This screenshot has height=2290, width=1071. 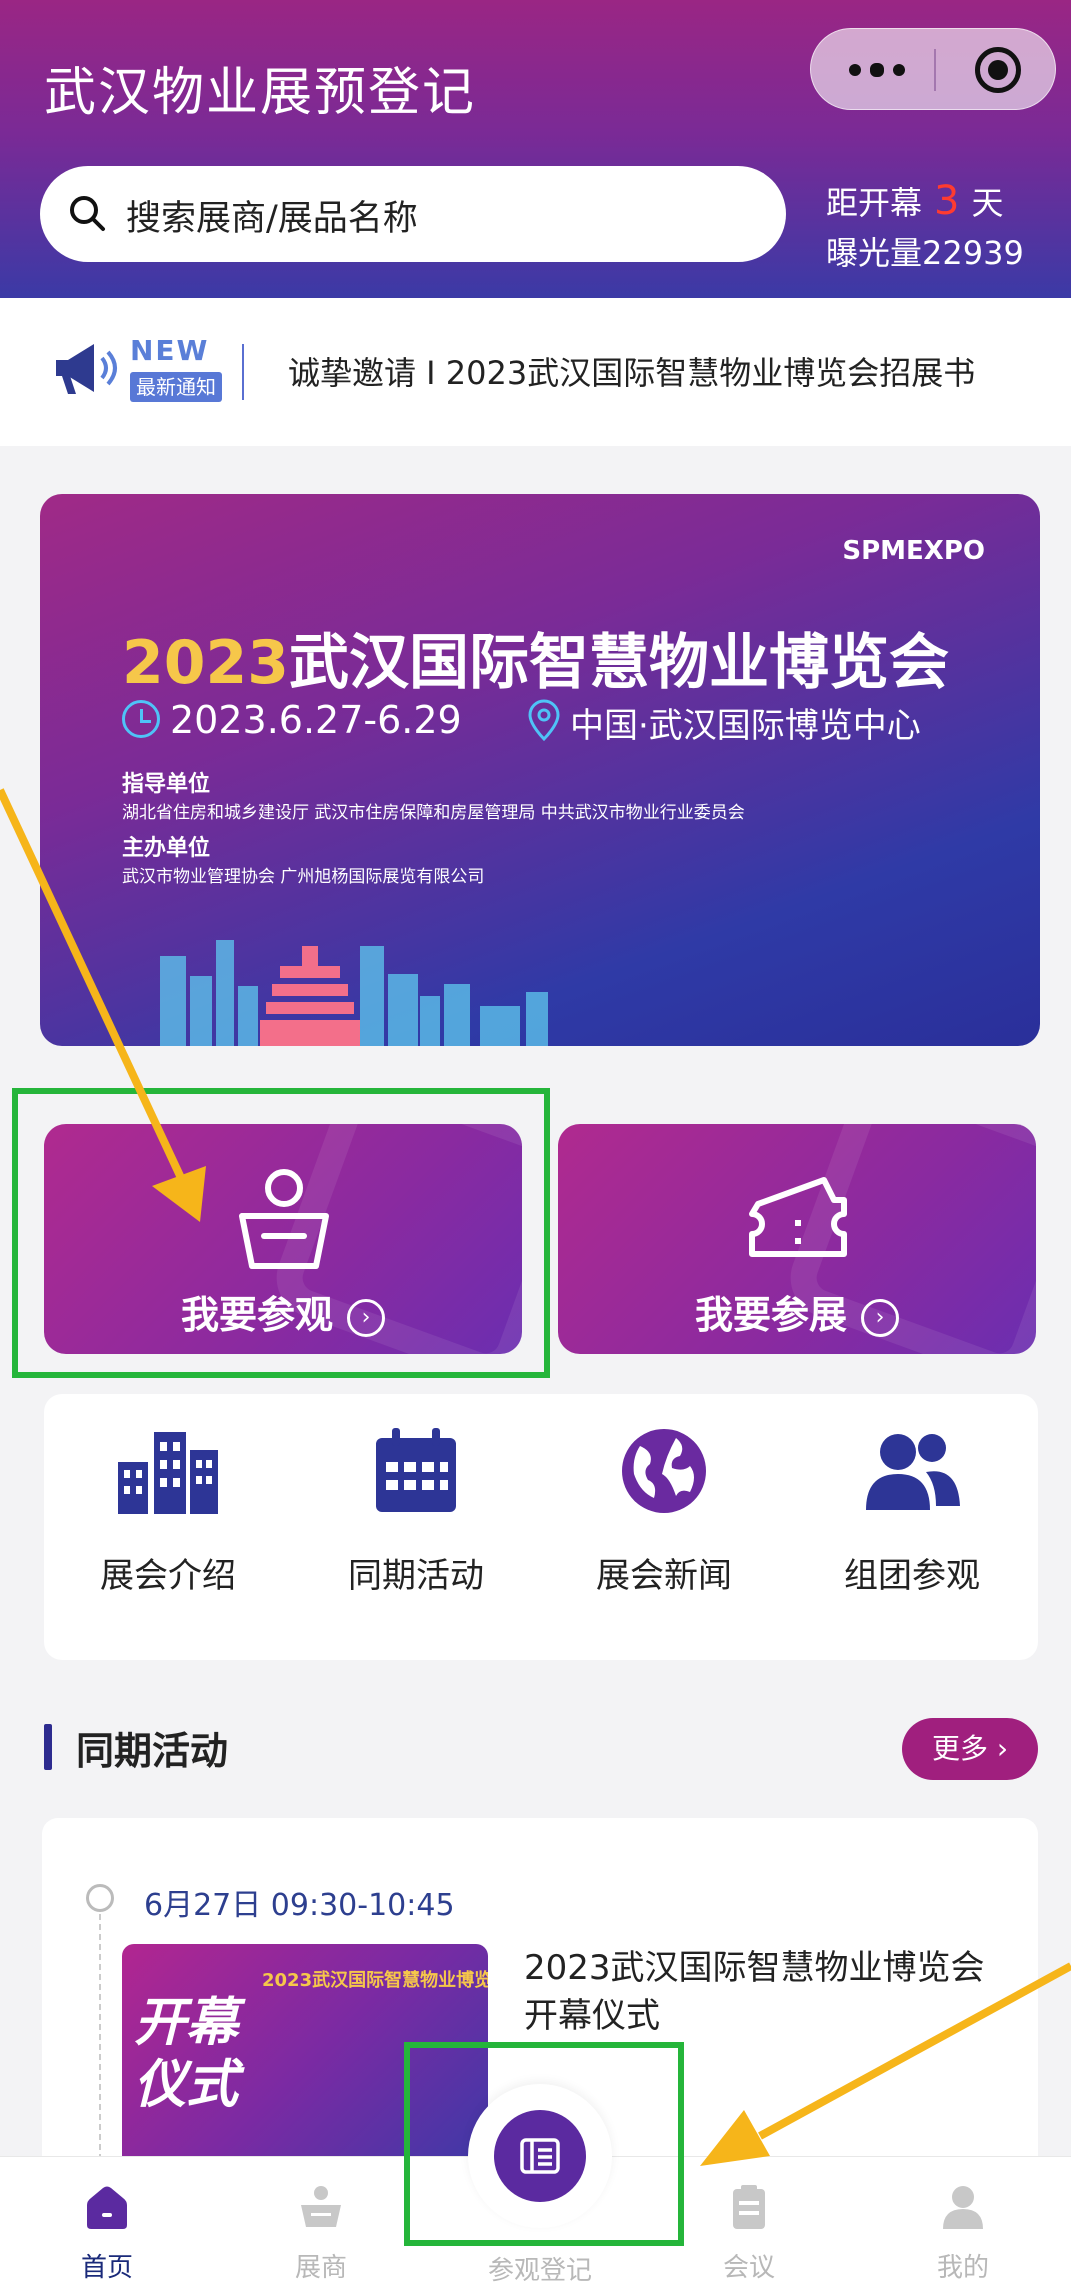 I want to click on exhibit-text: 我要参展, so click(x=770, y=1315).